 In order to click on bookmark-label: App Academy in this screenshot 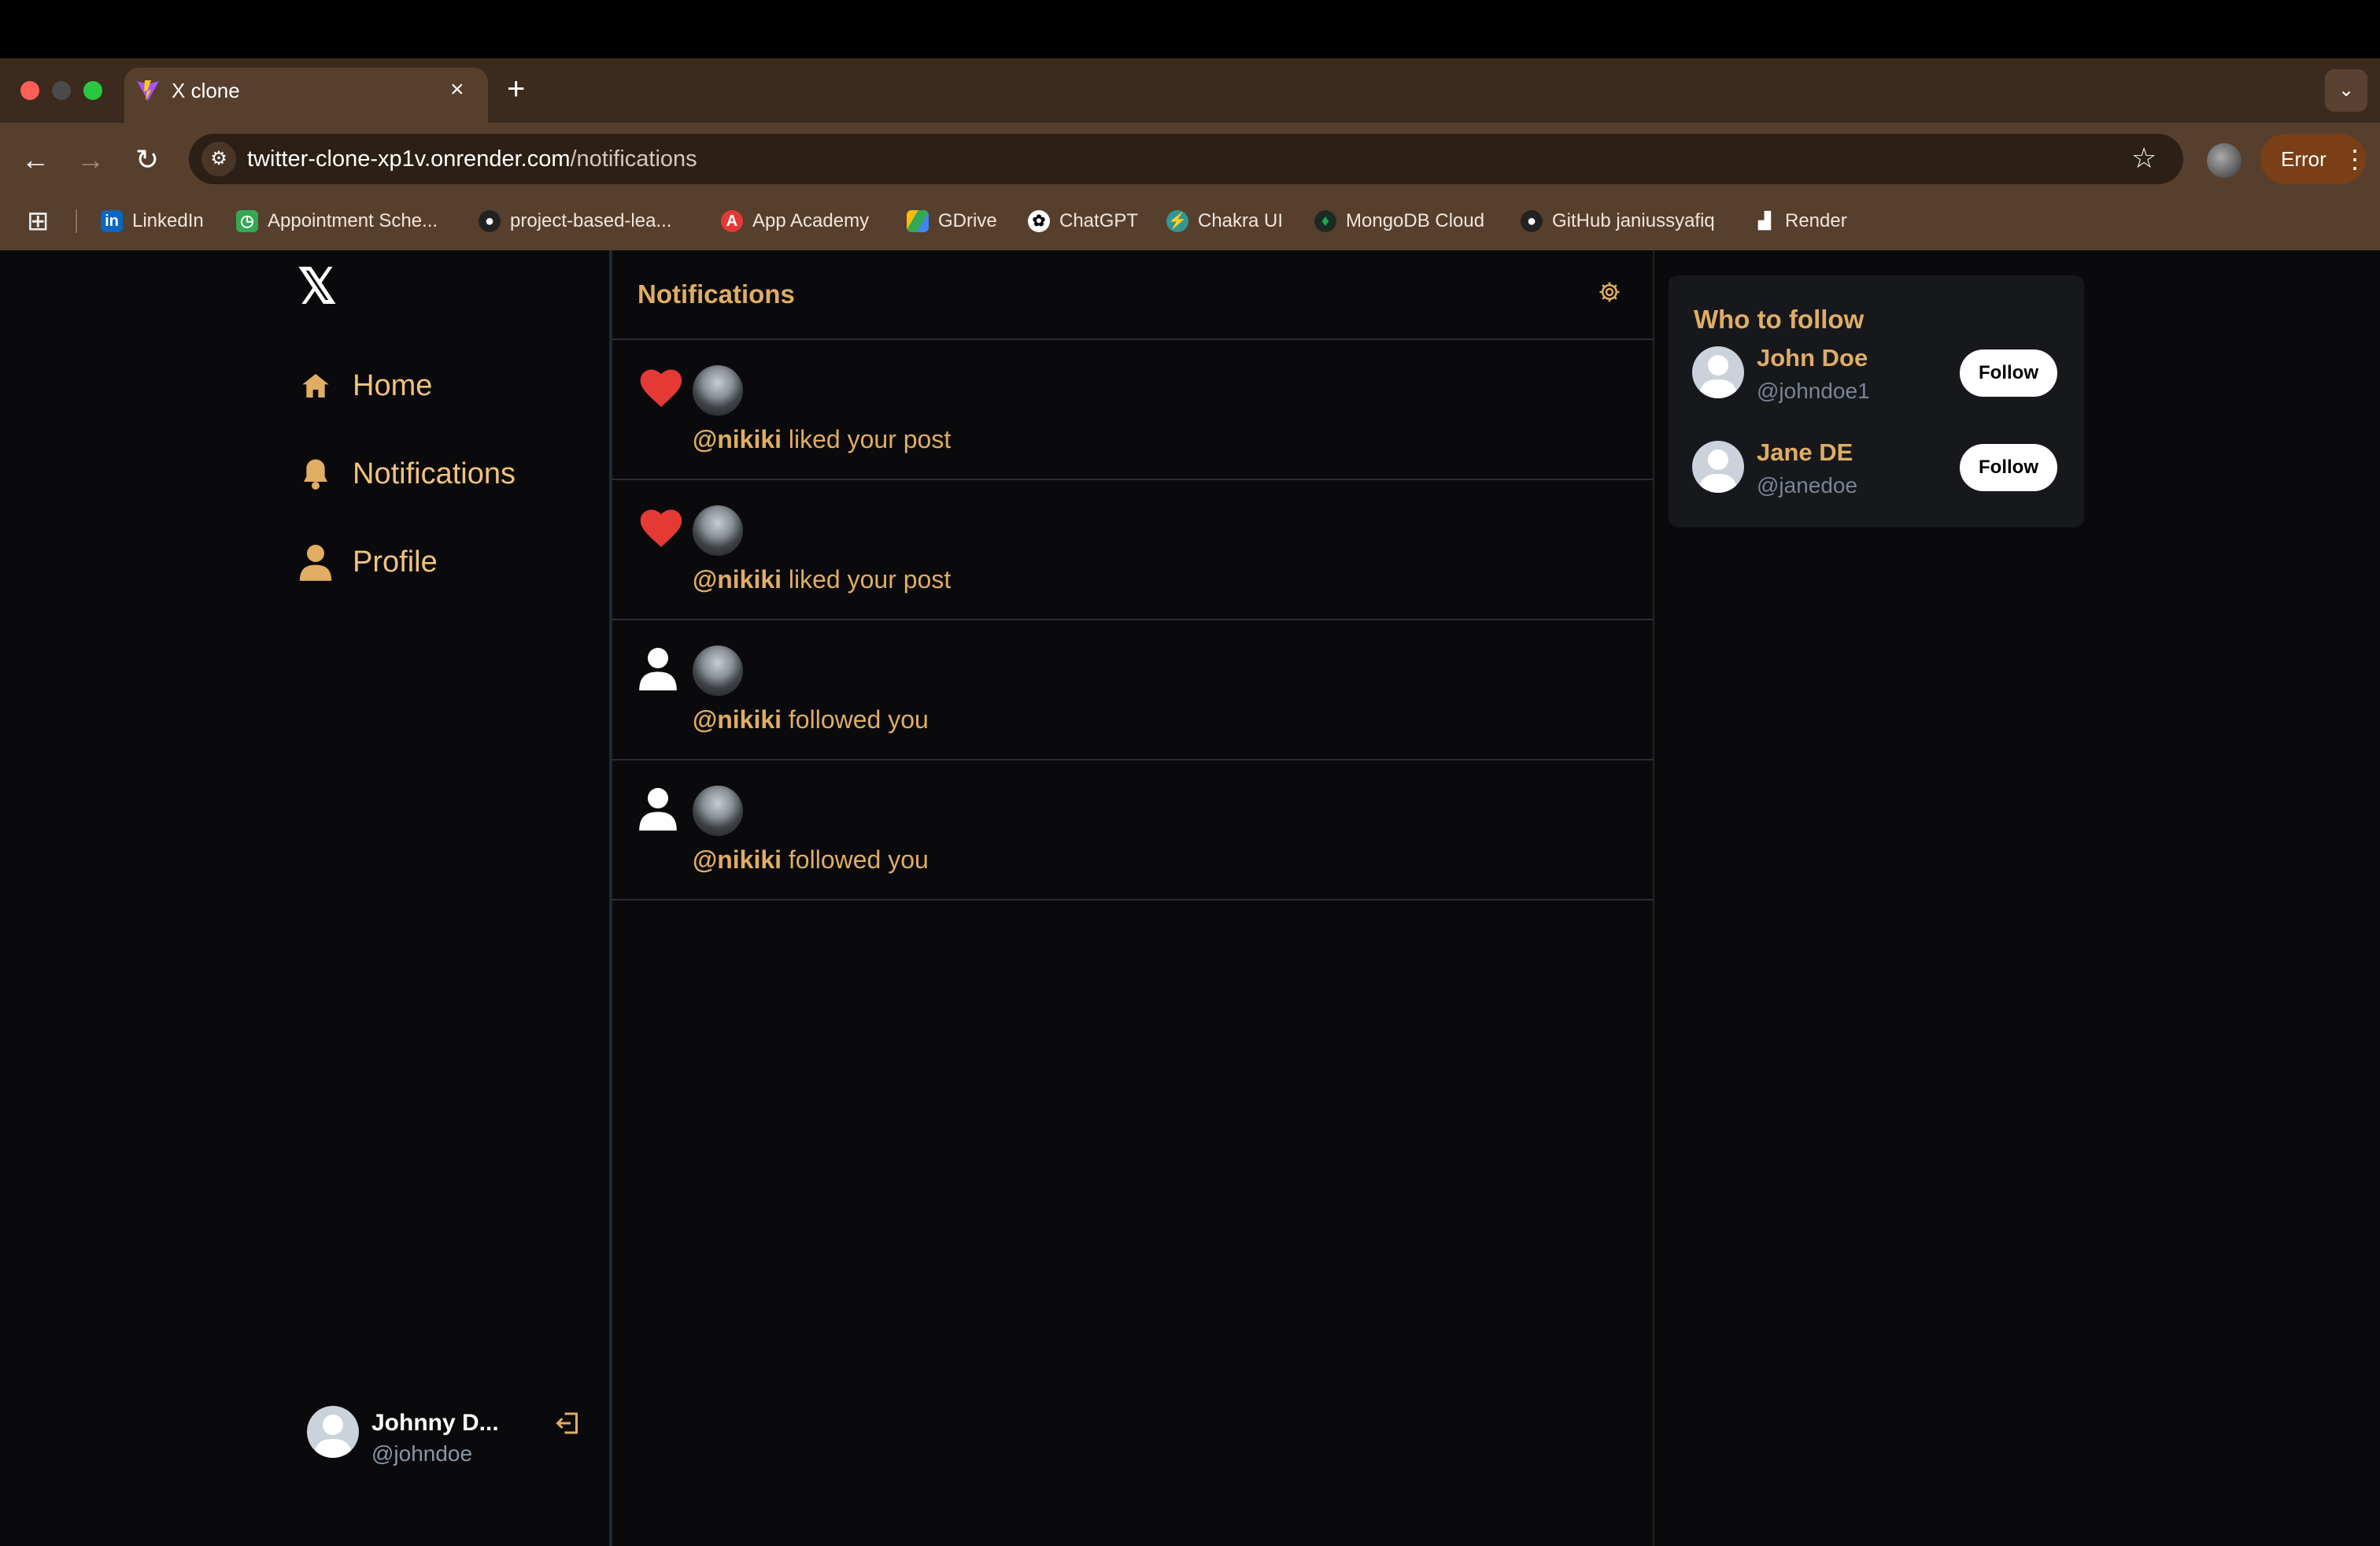, I will do `click(811, 220)`.